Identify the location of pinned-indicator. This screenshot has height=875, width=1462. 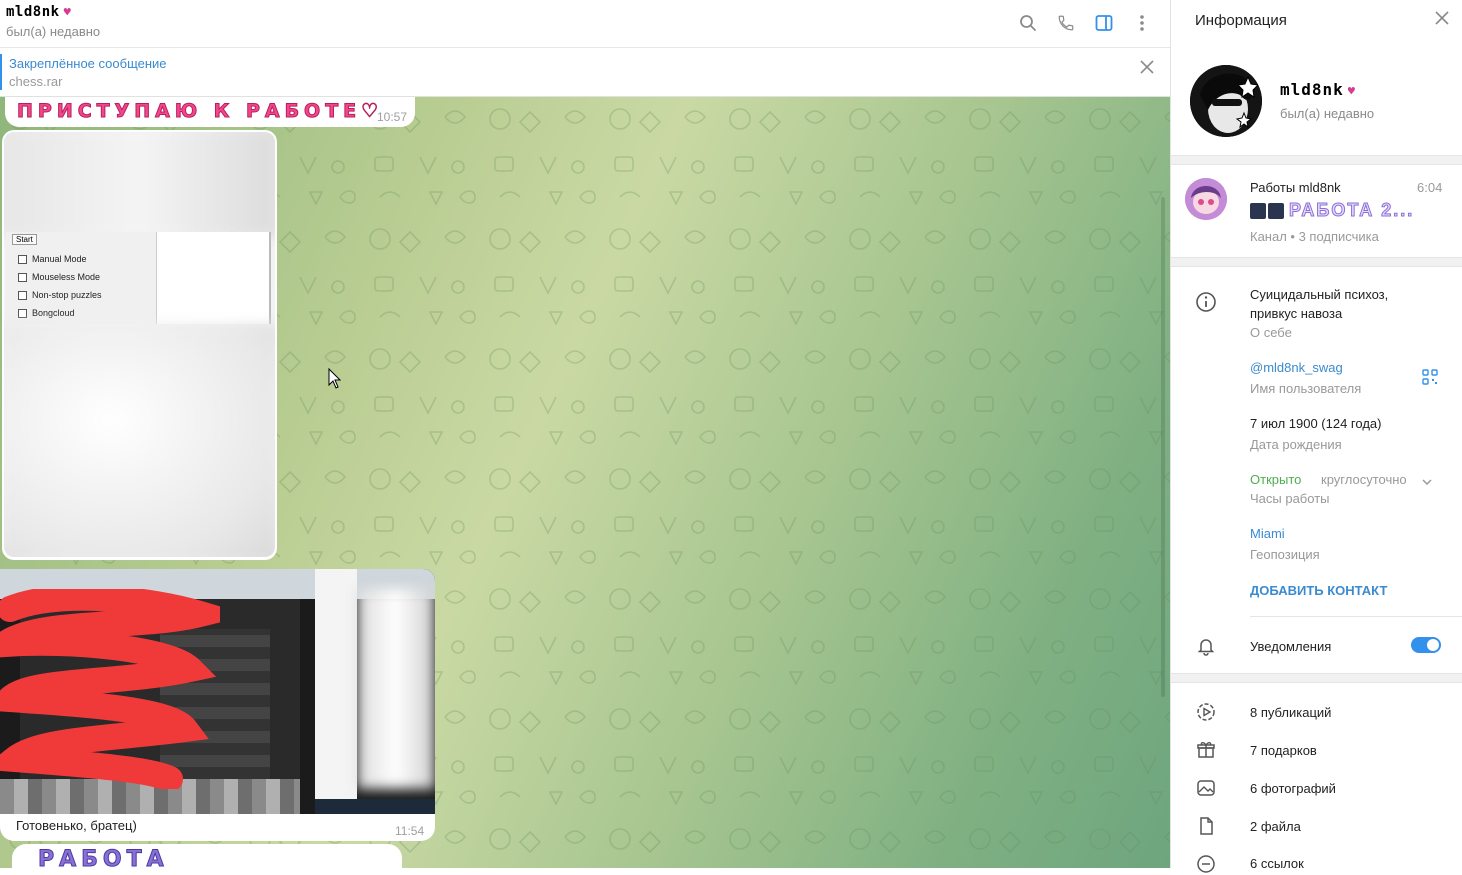
(1, 72).